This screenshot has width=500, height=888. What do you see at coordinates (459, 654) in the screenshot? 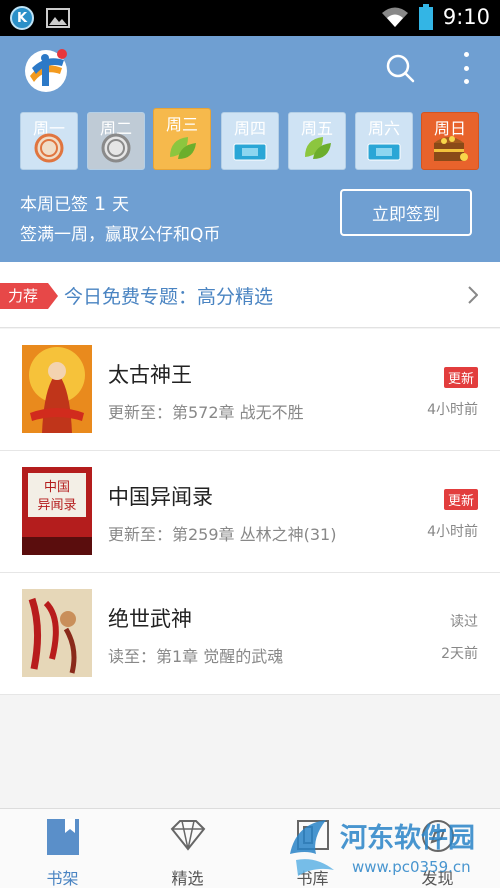
I see `book-time: 2天前` at bounding box center [459, 654].